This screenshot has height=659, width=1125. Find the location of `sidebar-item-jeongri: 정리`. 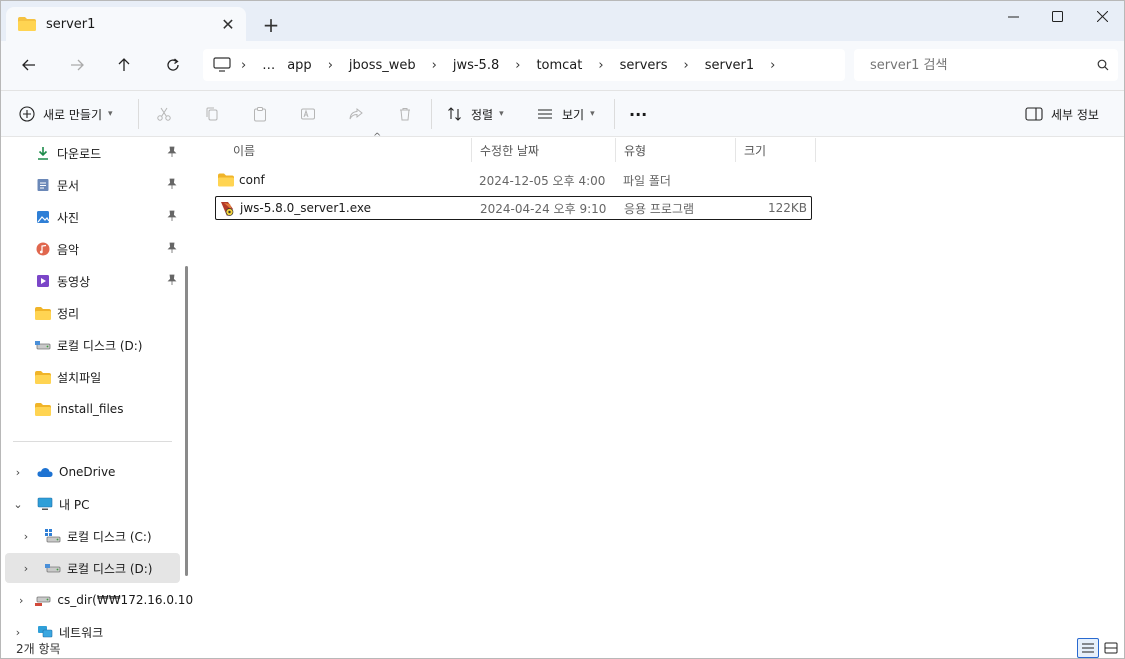

sidebar-item-jeongri: 정리 is located at coordinates (92, 313).